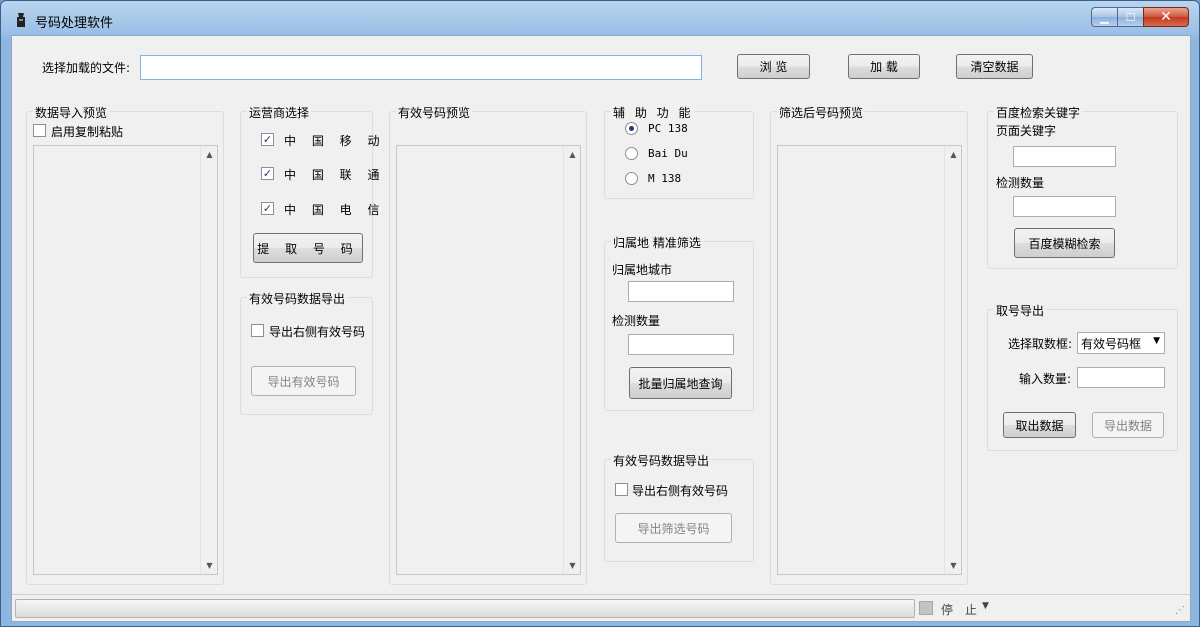 The image size is (1200, 627). What do you see at coordinates (71, 112) in the screenshot?
I see `import-preview-title: 数据导入预览` at bounding box center [71, 112].